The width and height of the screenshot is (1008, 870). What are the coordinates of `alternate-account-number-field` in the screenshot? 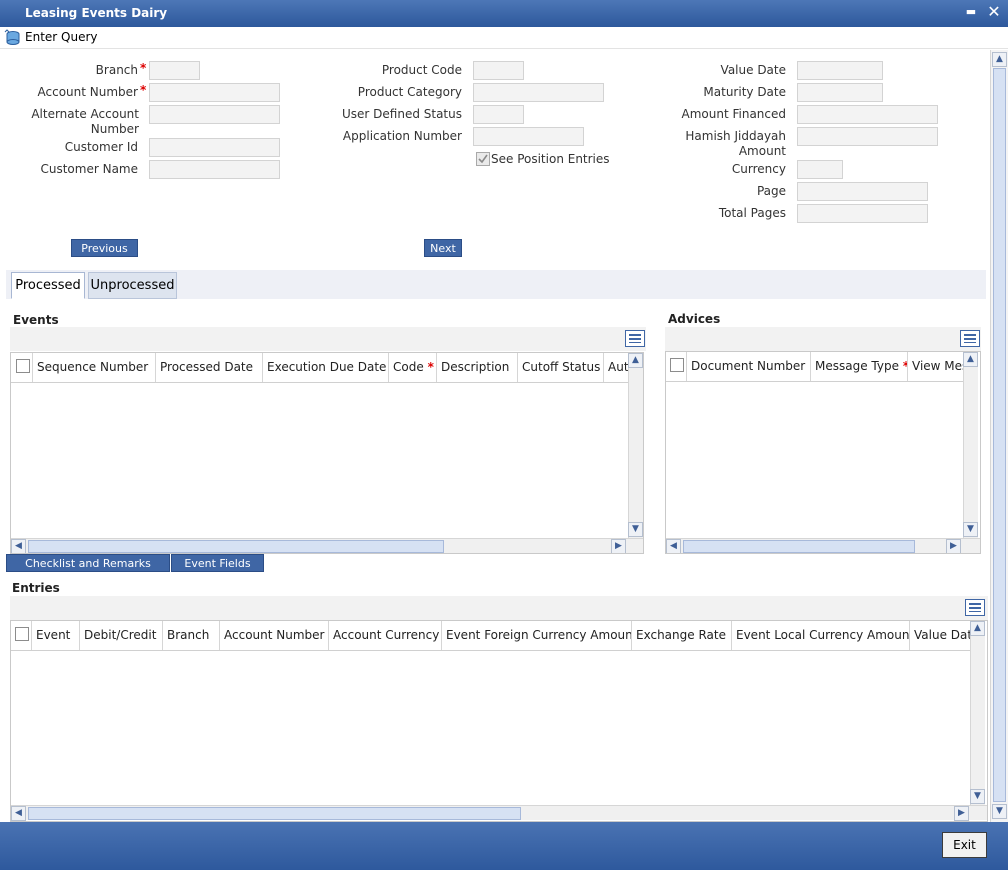 It's located at (214, 114).